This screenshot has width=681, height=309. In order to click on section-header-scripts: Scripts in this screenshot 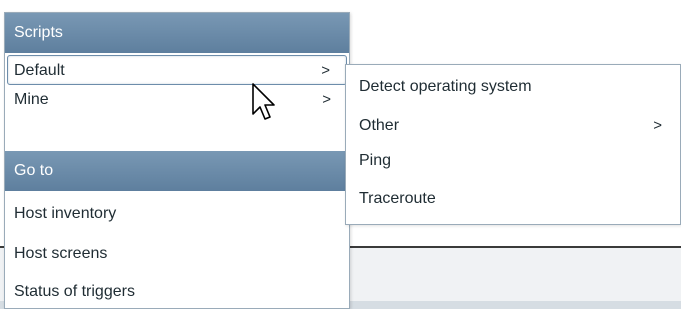, I will do `click(177, 33)`.